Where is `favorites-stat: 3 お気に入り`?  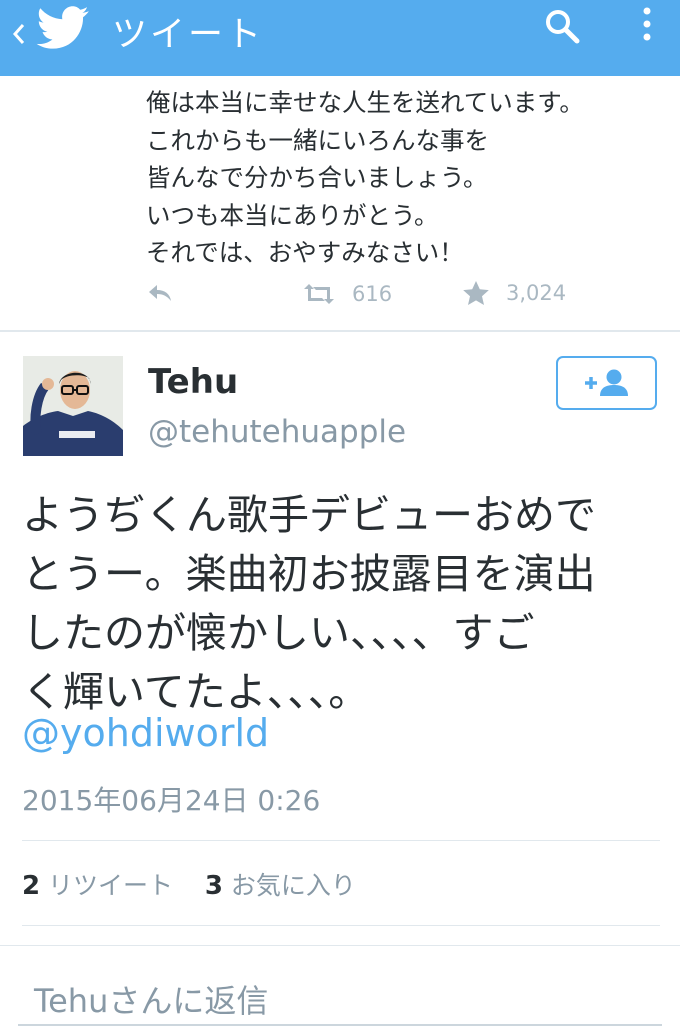
favorites-stat: 3 お気に入り is located at coordinates (280, 886).